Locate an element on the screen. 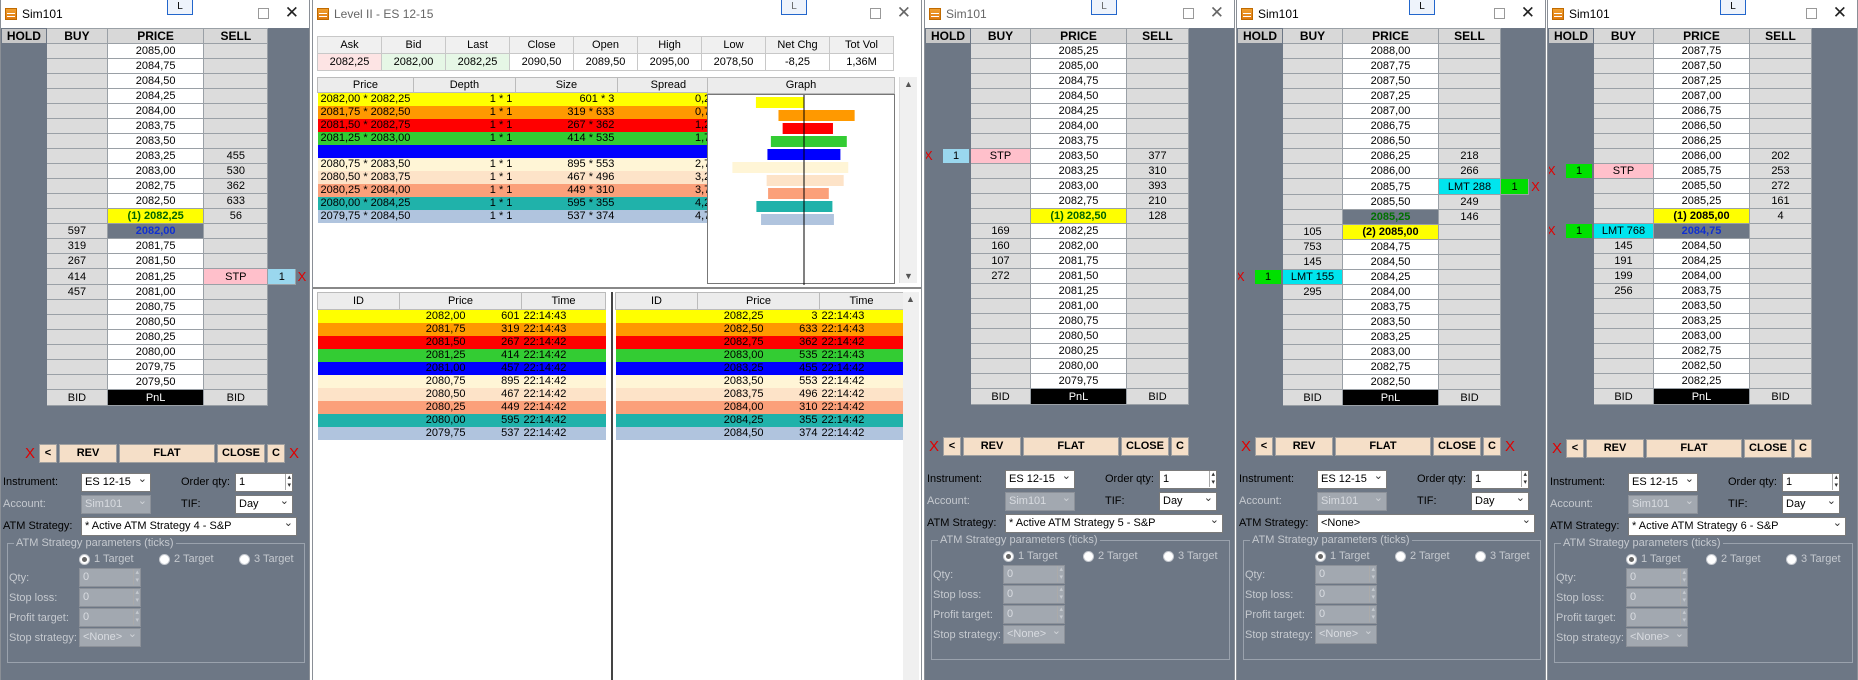 The height and width of the screenshot is (680, 1858). close-button: CLOSE is located at coordinates (1457, 446).